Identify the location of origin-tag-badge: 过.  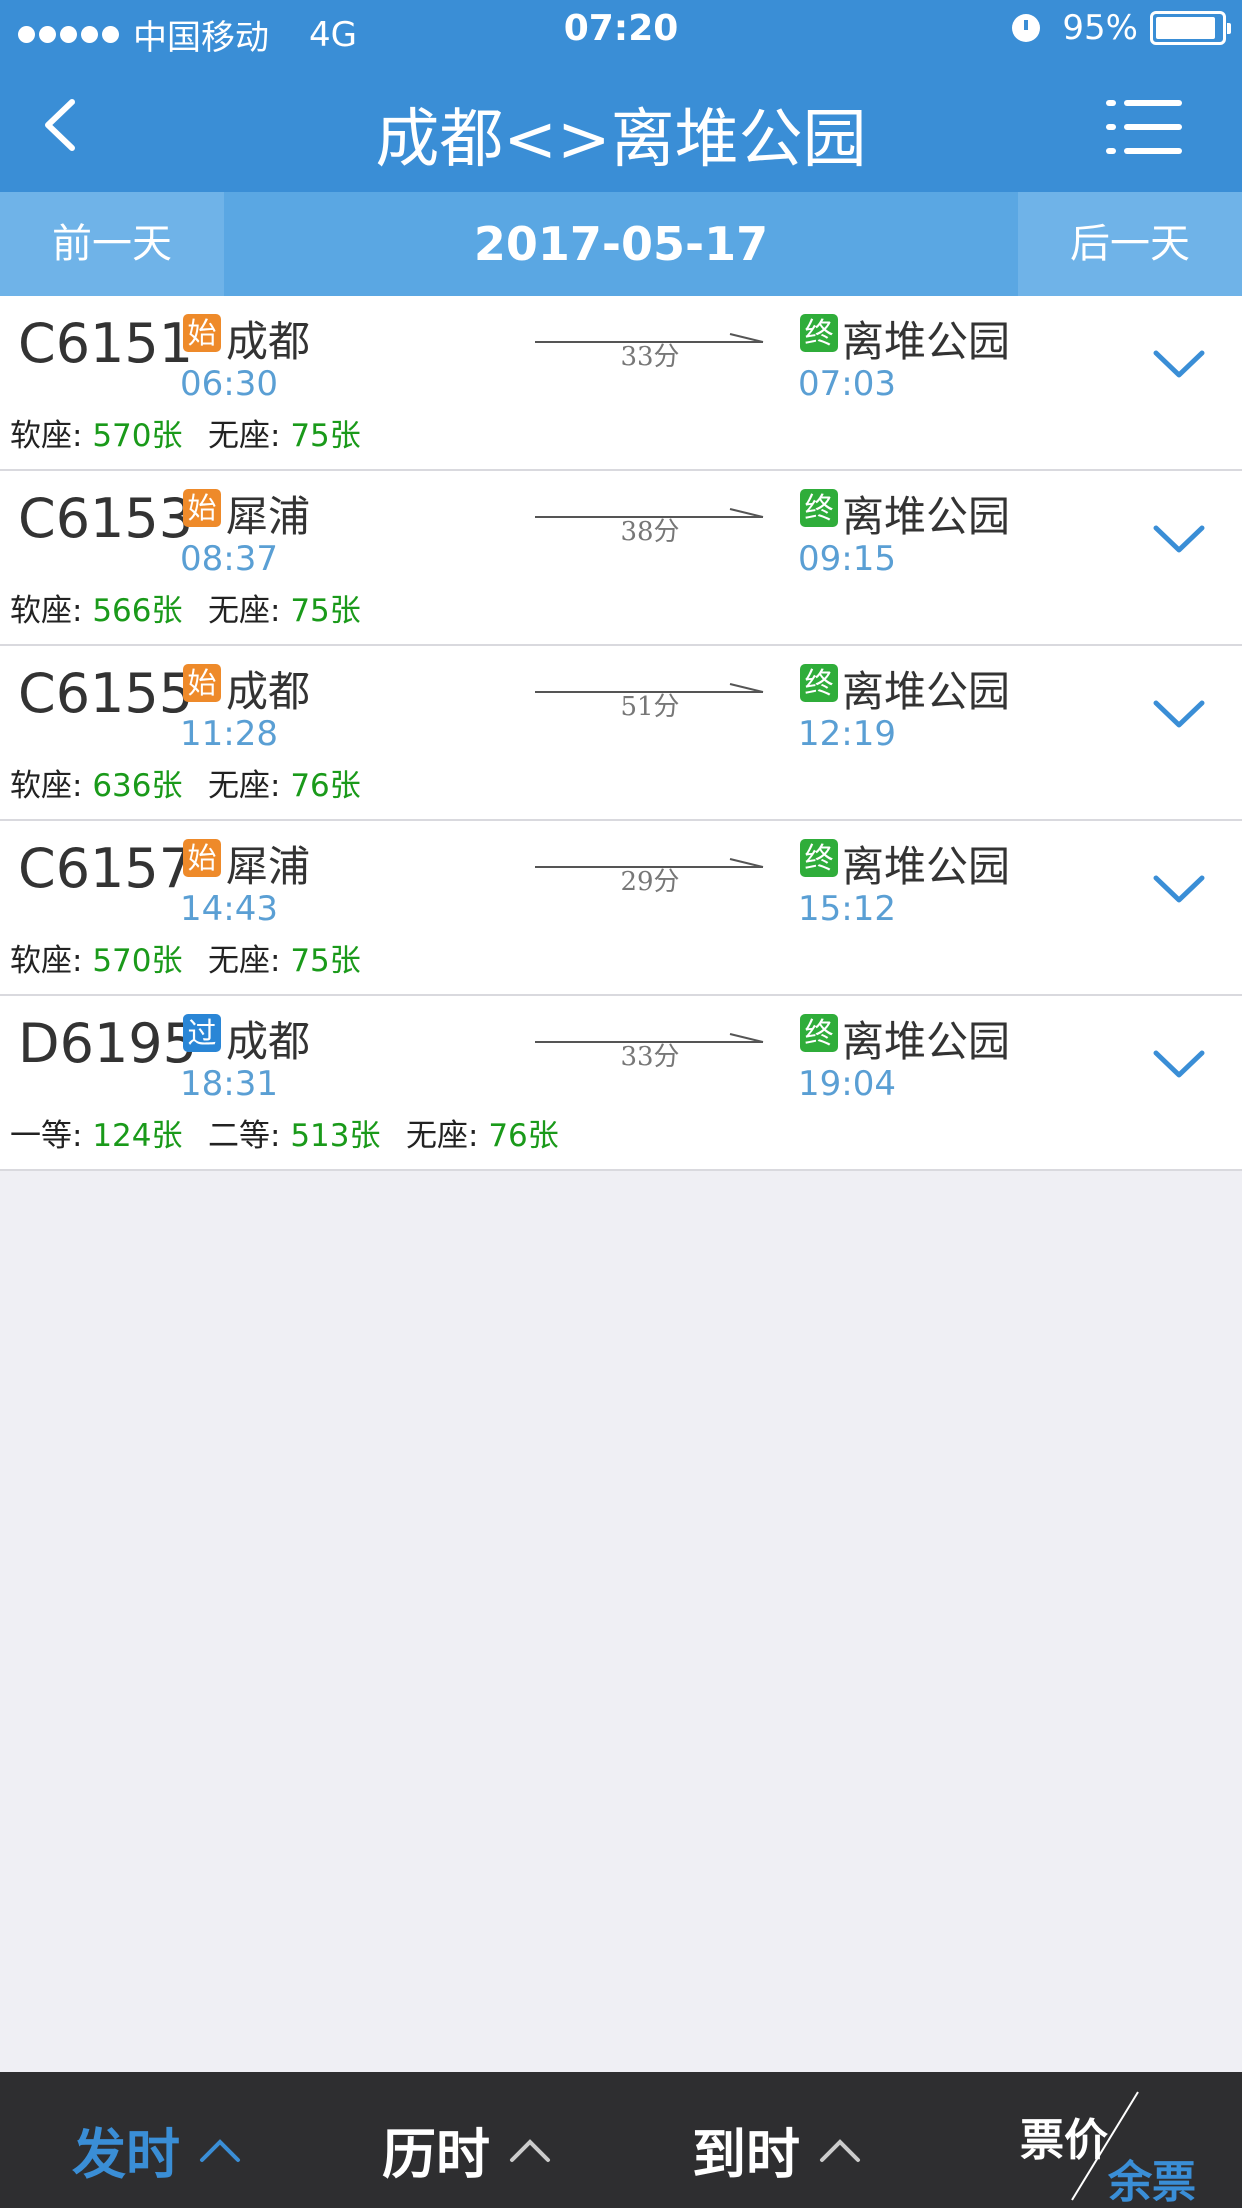
(202, 1033).